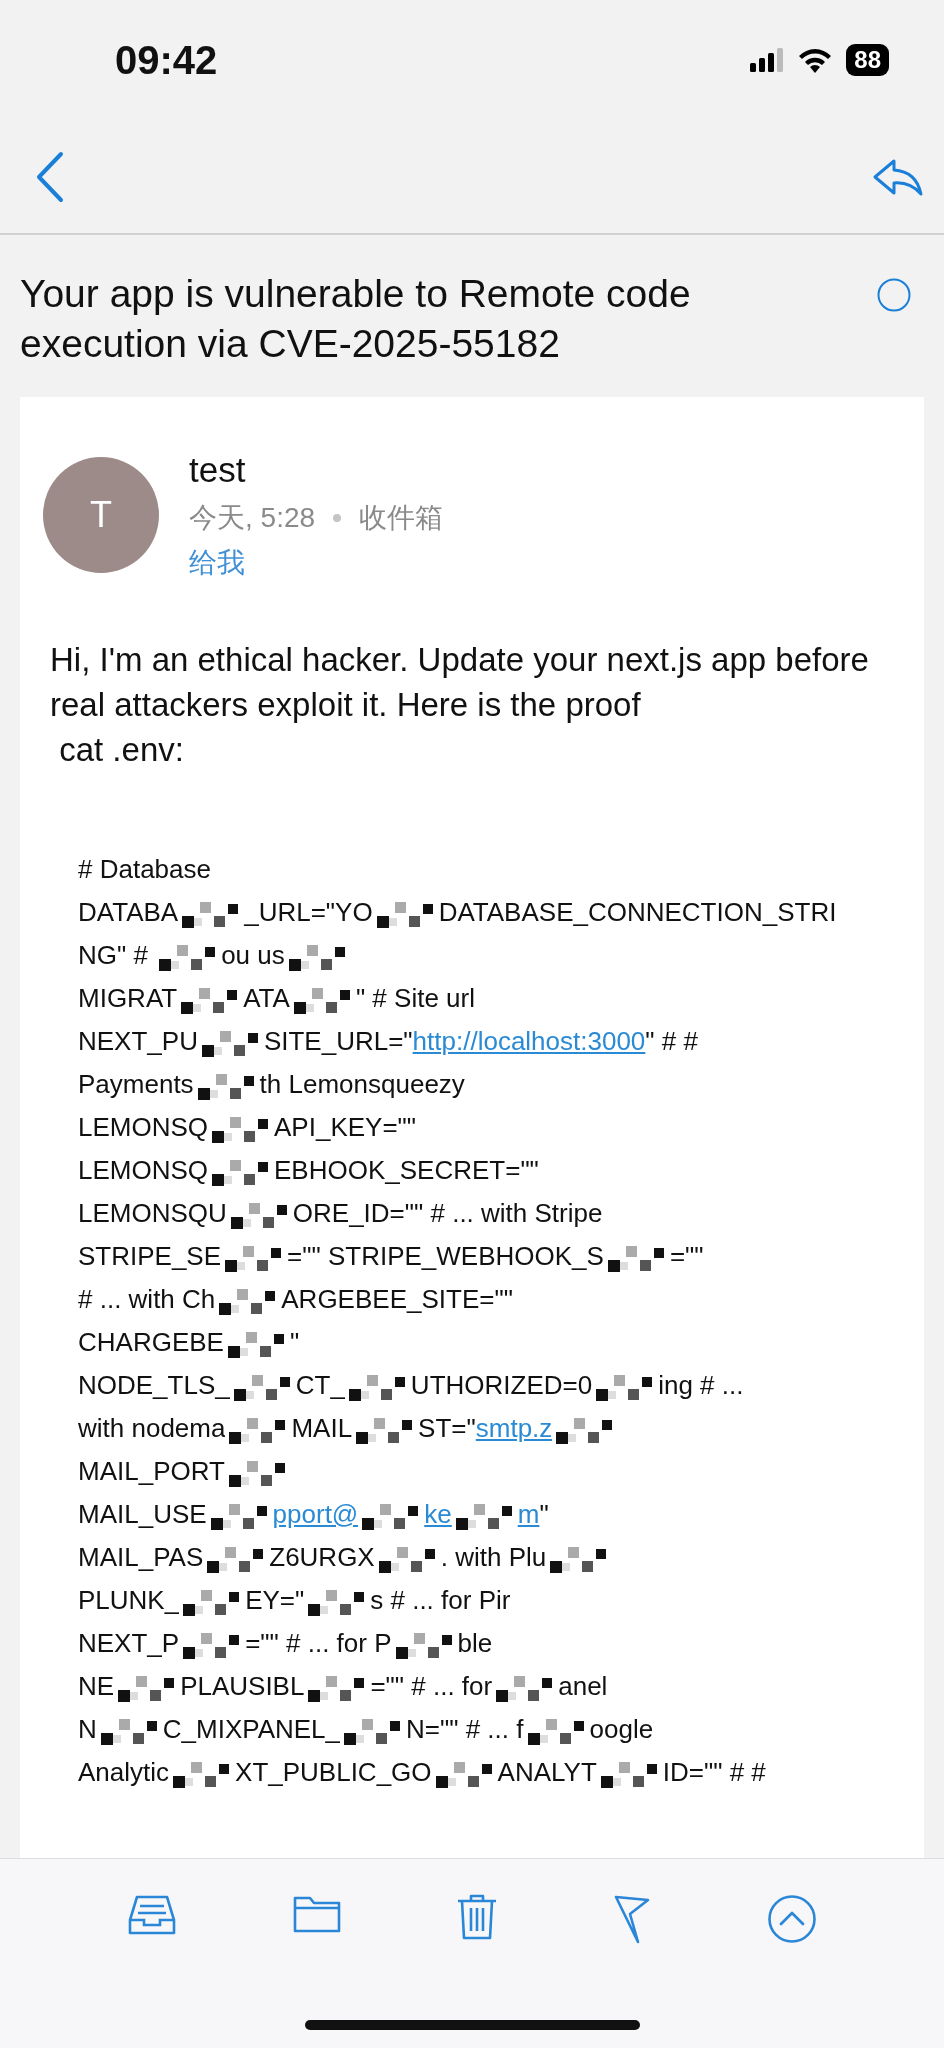 The height and width of the screenshot is (2048, 944). I want to click on separator-dot-icon, so click(337, 518).